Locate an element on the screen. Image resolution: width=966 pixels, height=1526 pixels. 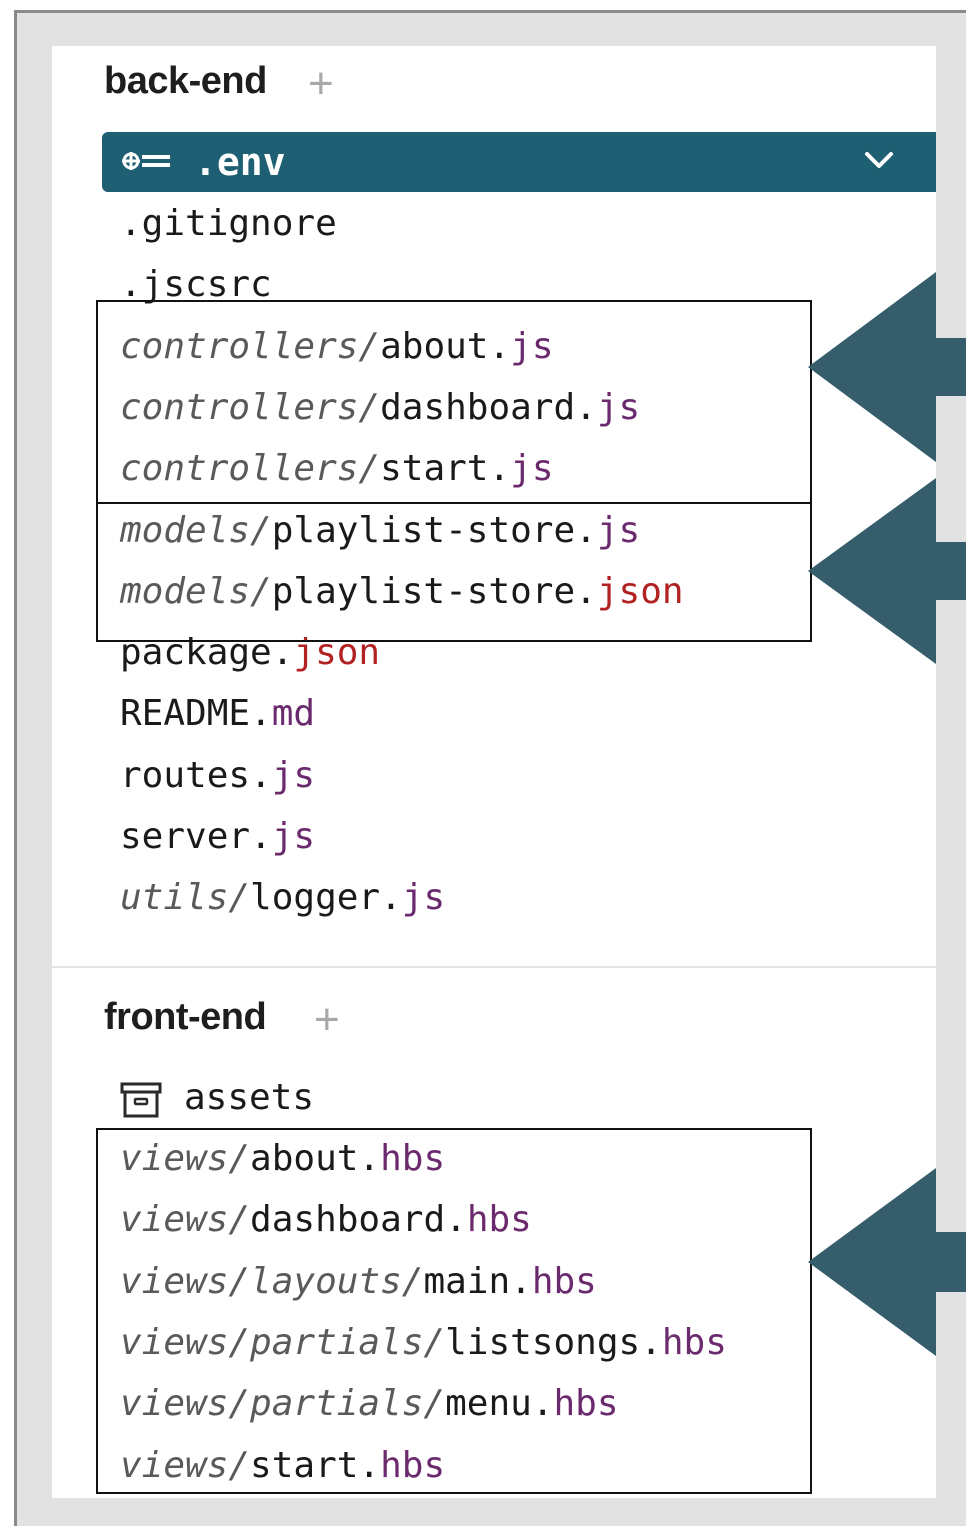
file-item: views/partials/menu.hbs is located at coordinates (369, 1404).